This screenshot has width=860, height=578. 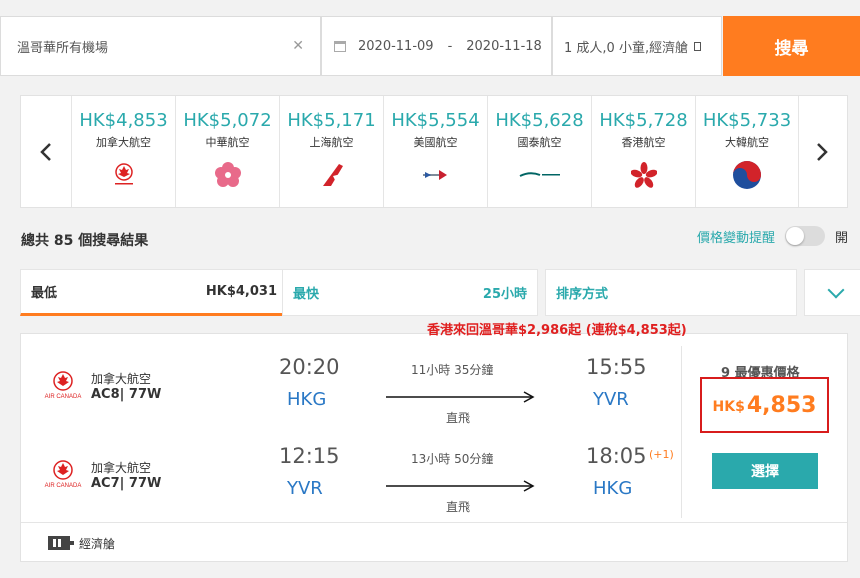 I want to click on carousel-item-american-airlines: HK$5,554 美國航空, so click(x=435, y=151).